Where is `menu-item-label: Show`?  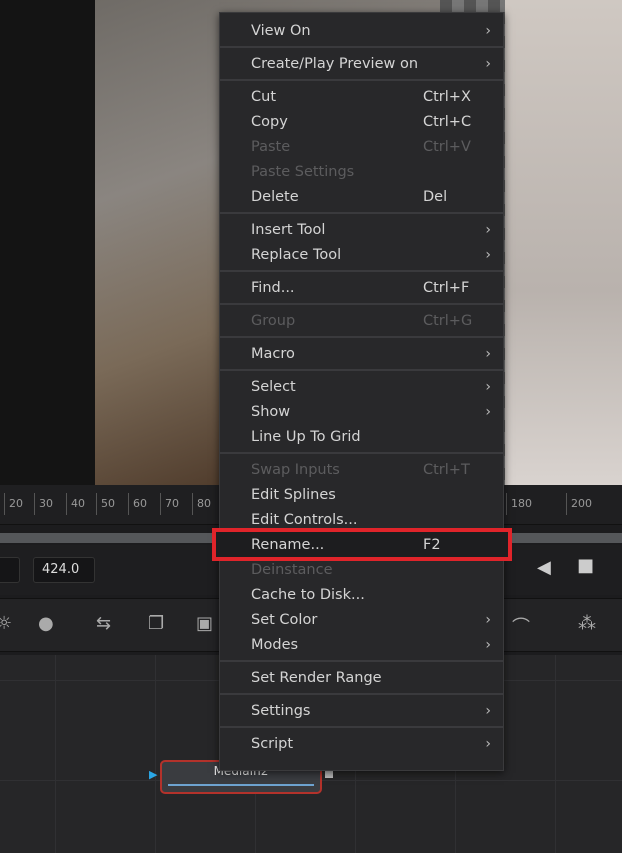 menu-item-label: Show is located at coordinates (271, 411).